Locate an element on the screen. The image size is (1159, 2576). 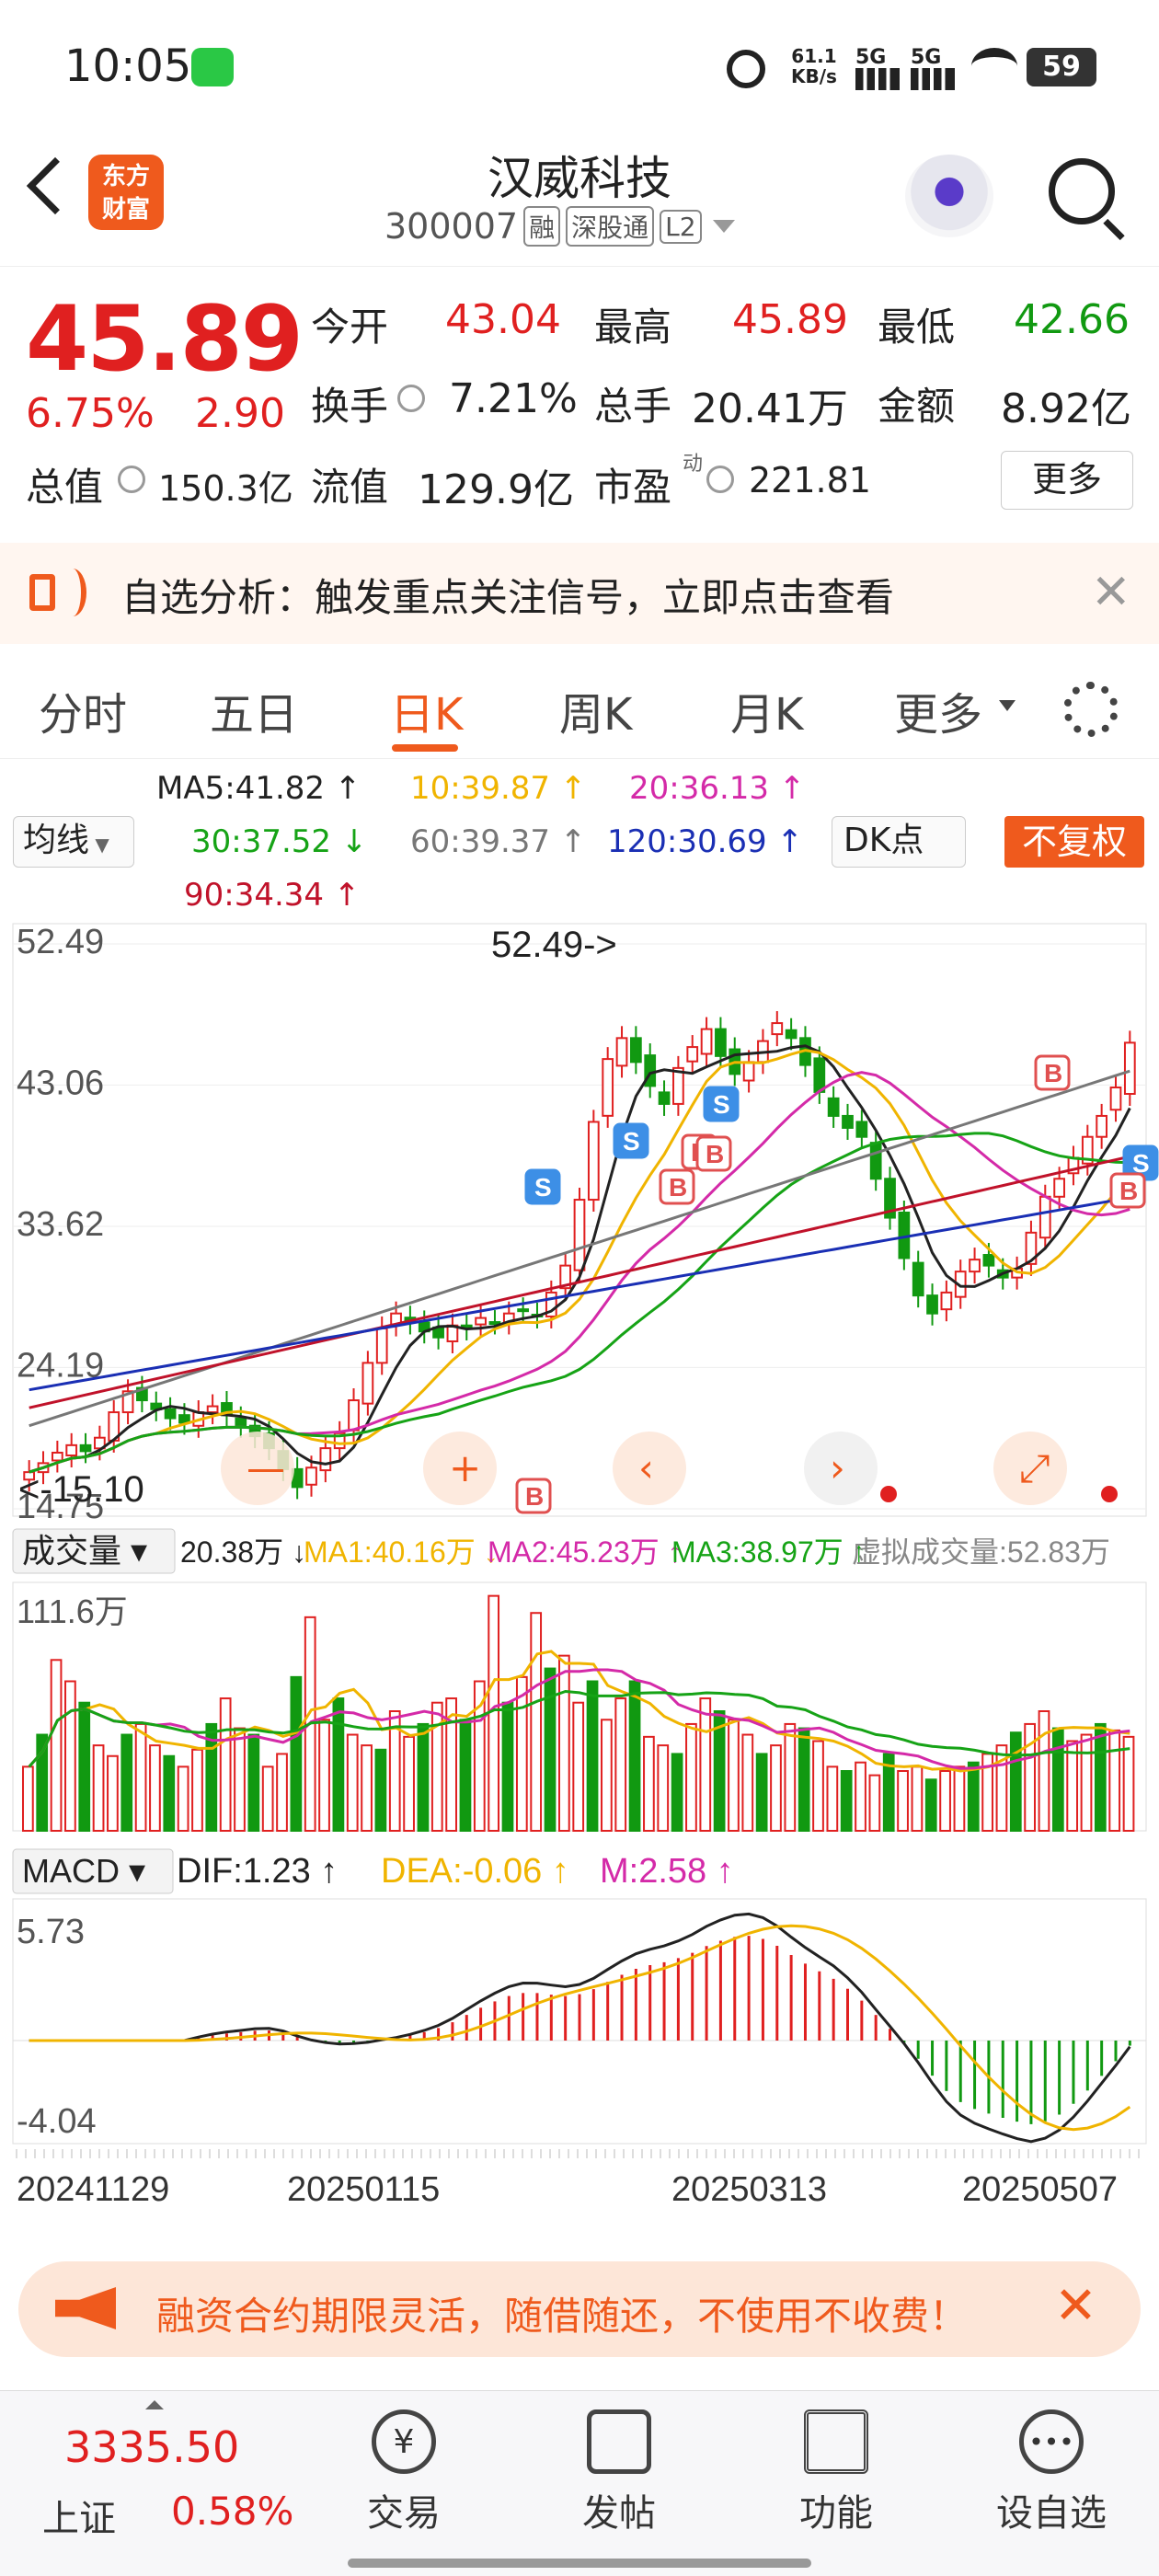
macd-m: M:2.58 ↑ is located at coordinates (667, 1871).